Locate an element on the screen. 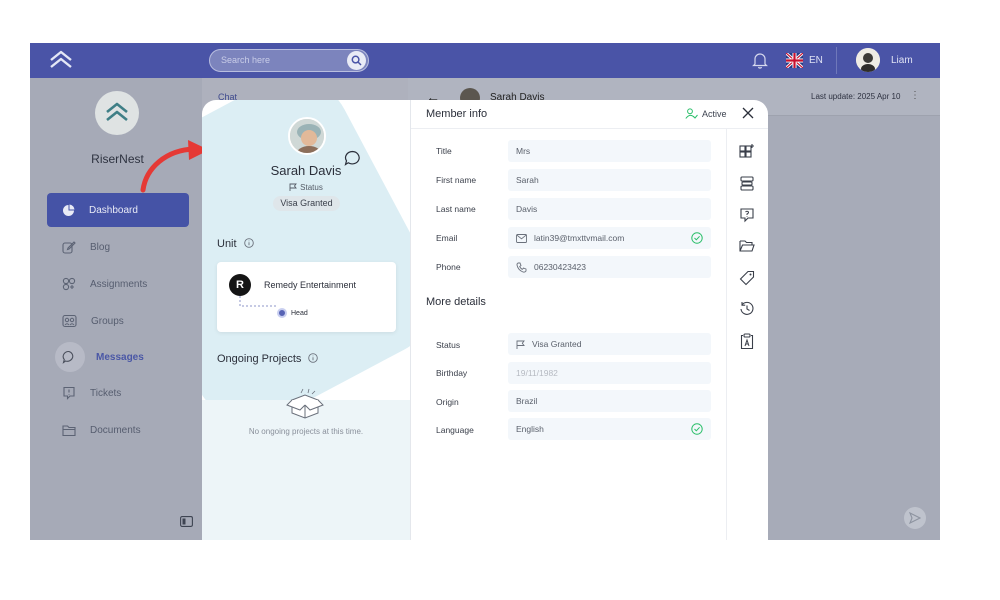 The height and width of the screenshot is (600, 1000). birthday-field: 19/11/1982 is located at coordinates (609, 373).